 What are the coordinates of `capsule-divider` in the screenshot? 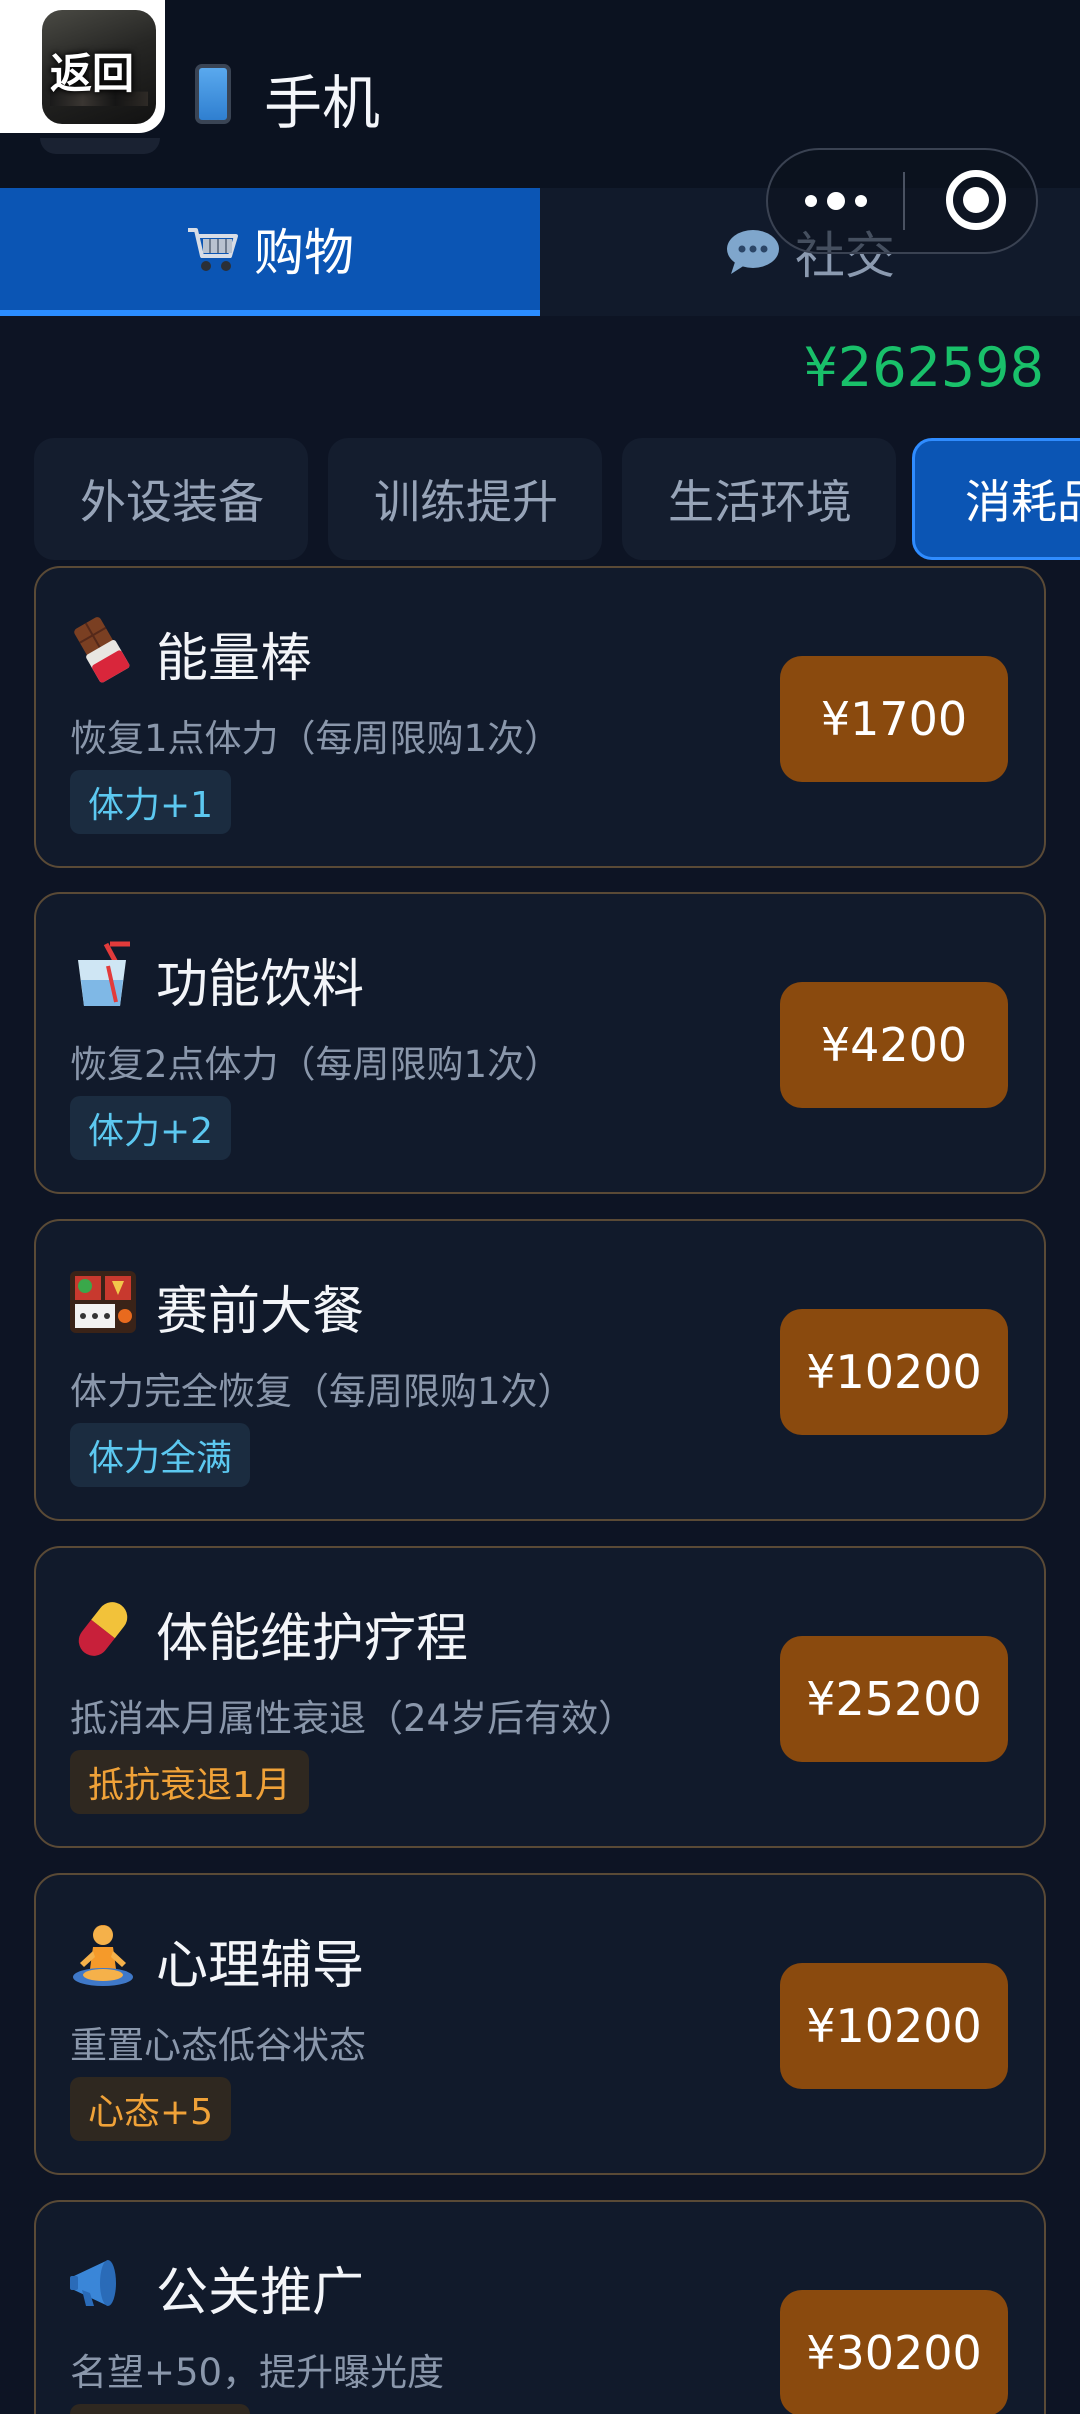 It's located at (904, 201).